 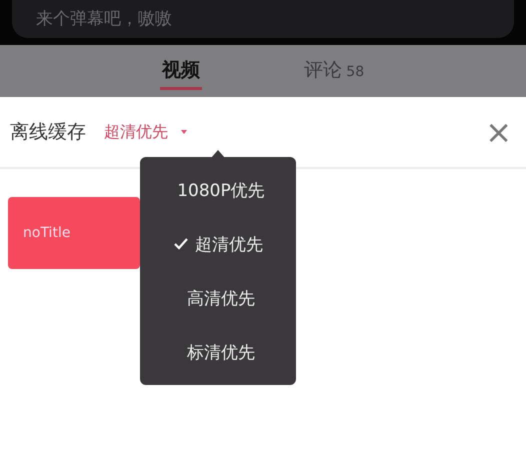 What do you see at coordinates (498, 132) in the screenshot?
I see `close-button: ×` at bounding box center [498, 132].